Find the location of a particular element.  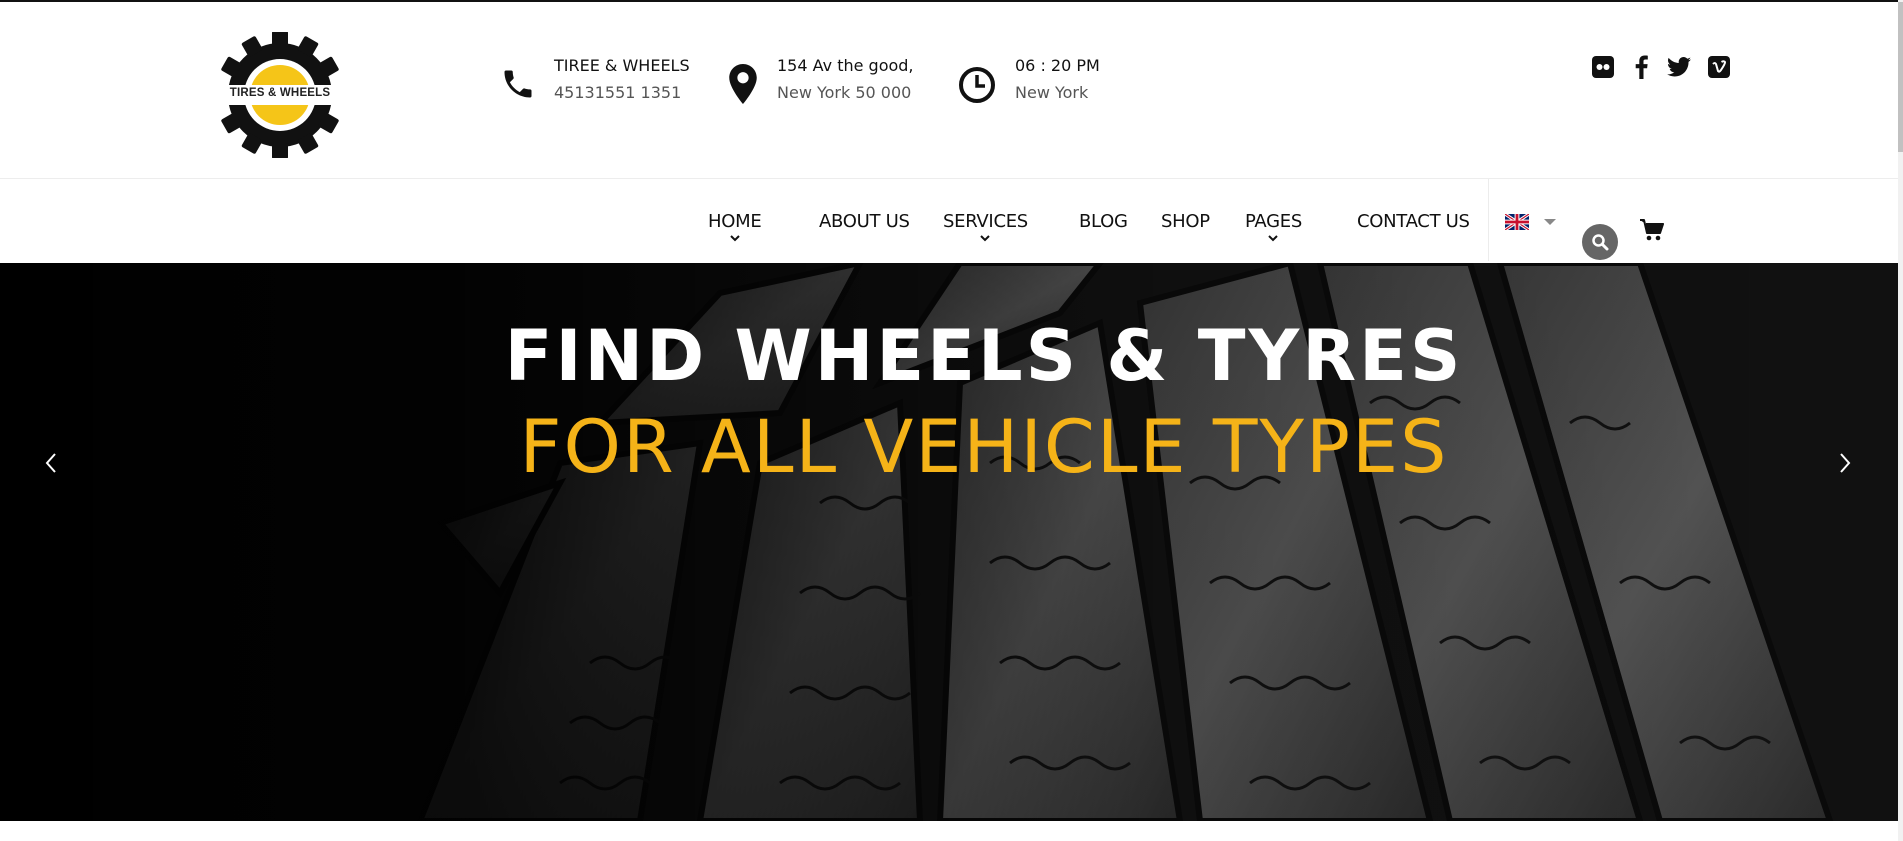

search-icon is located at coordinates (1600, 242).